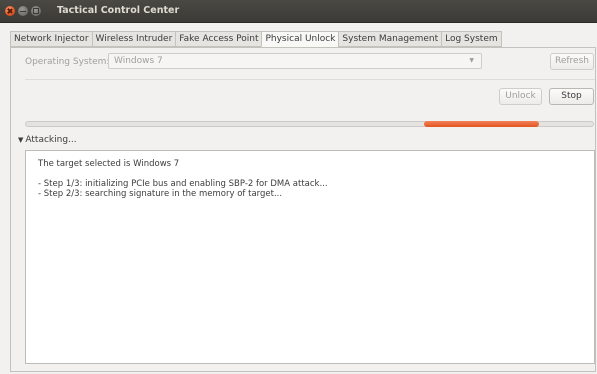 The height and width of the screenshot is (374, 597). Describe the element at coordinates (300, 39) in the screenshot. I see `tab-physical-unlock: Physical Unlock` at that location.